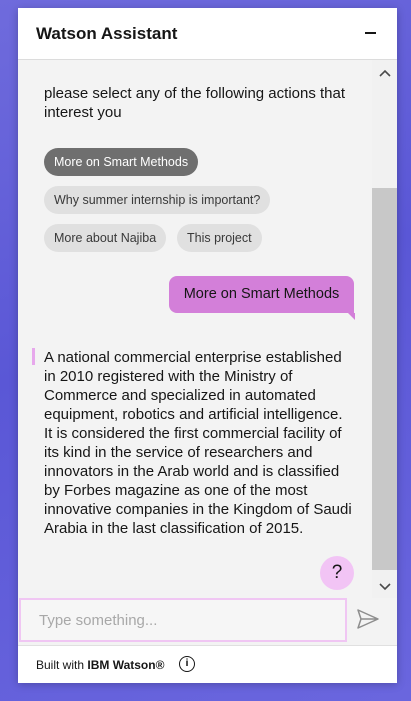 This screenshot has height=701, width=411. I want to click on message-input, so click(183, 620).